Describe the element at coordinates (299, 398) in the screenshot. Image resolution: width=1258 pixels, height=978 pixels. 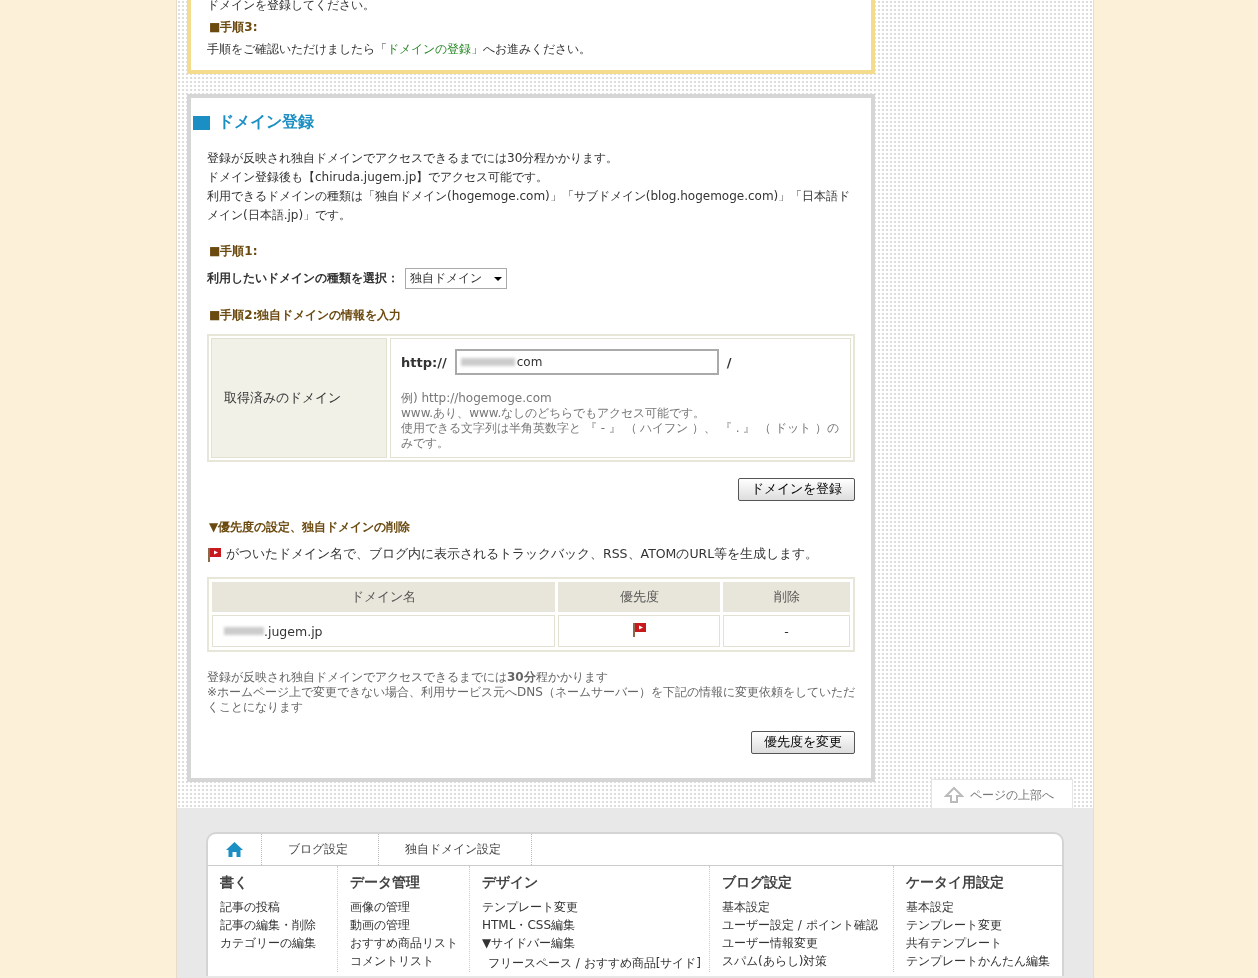
I see `row-label: 取得済みのドメイン` at that location.